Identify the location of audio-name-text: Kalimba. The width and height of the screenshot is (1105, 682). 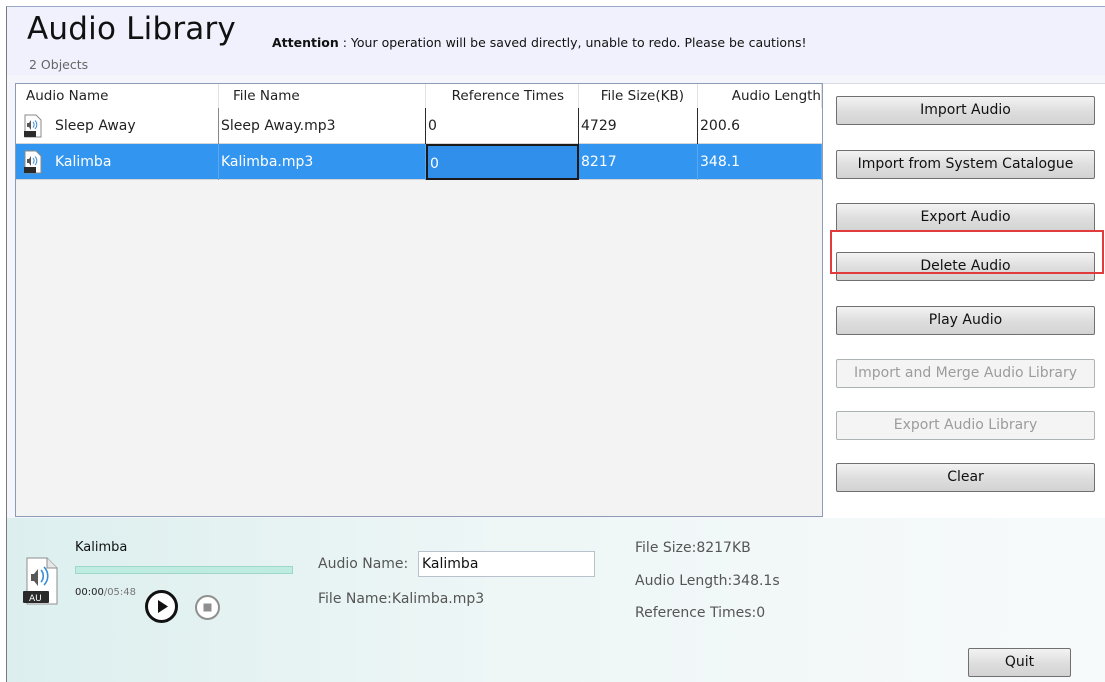
(83, 161).